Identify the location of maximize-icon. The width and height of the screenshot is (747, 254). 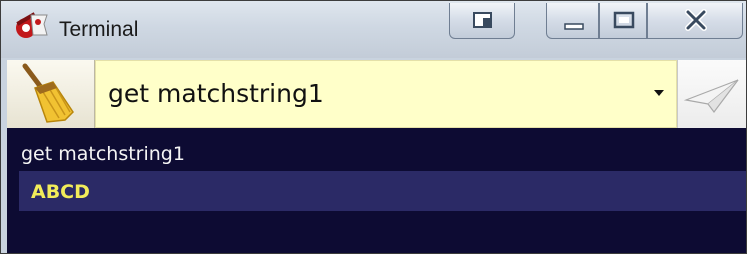
(624, 20).